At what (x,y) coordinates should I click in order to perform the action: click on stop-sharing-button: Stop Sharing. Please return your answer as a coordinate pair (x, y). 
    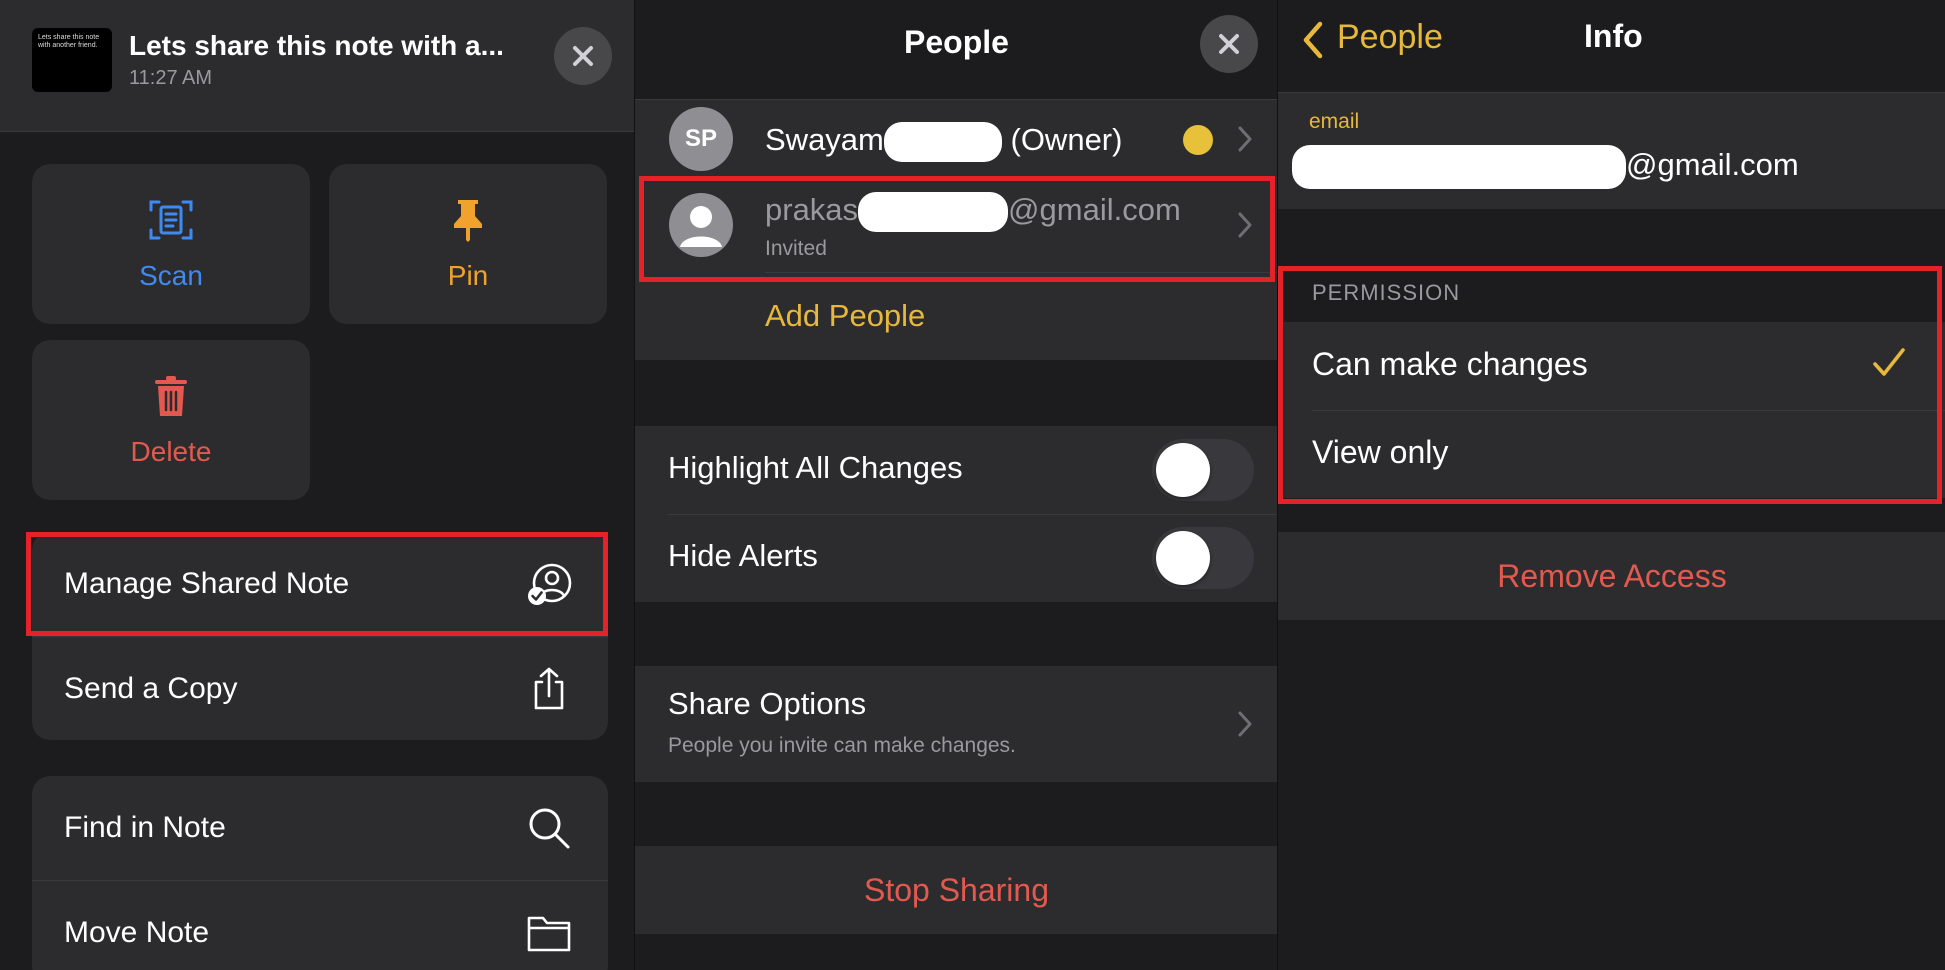
    Looking at the image, I should click on (956, 890).